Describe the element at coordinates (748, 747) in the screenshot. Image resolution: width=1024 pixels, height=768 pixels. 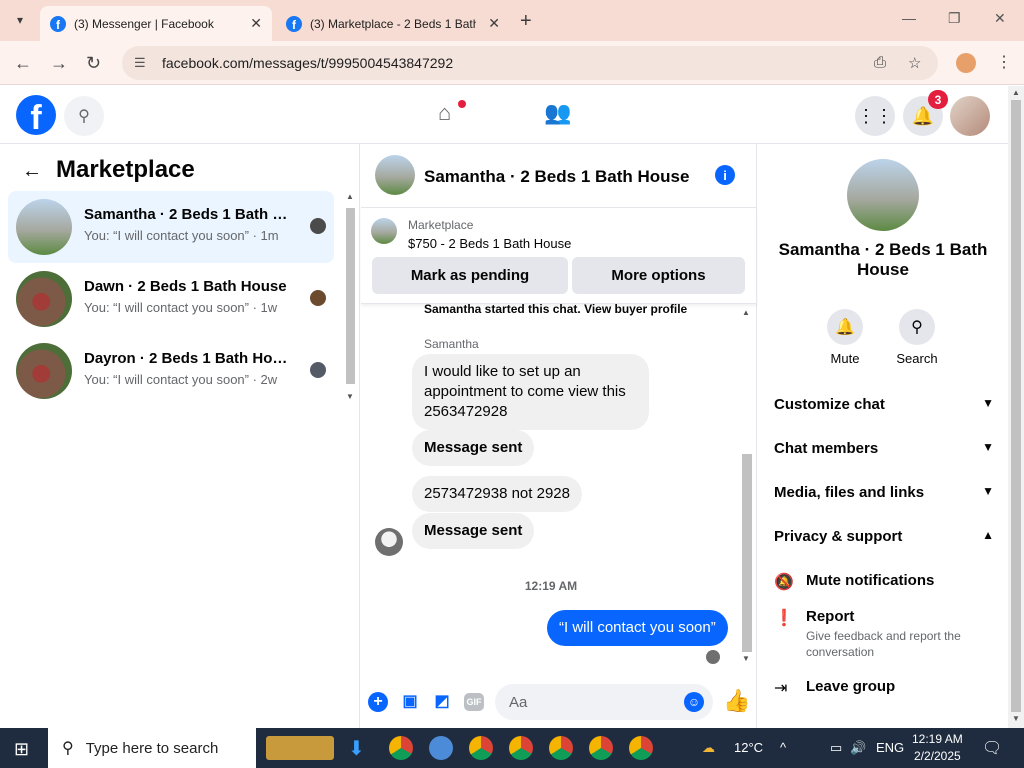
I see `weather-temp: 12°C` at that location.